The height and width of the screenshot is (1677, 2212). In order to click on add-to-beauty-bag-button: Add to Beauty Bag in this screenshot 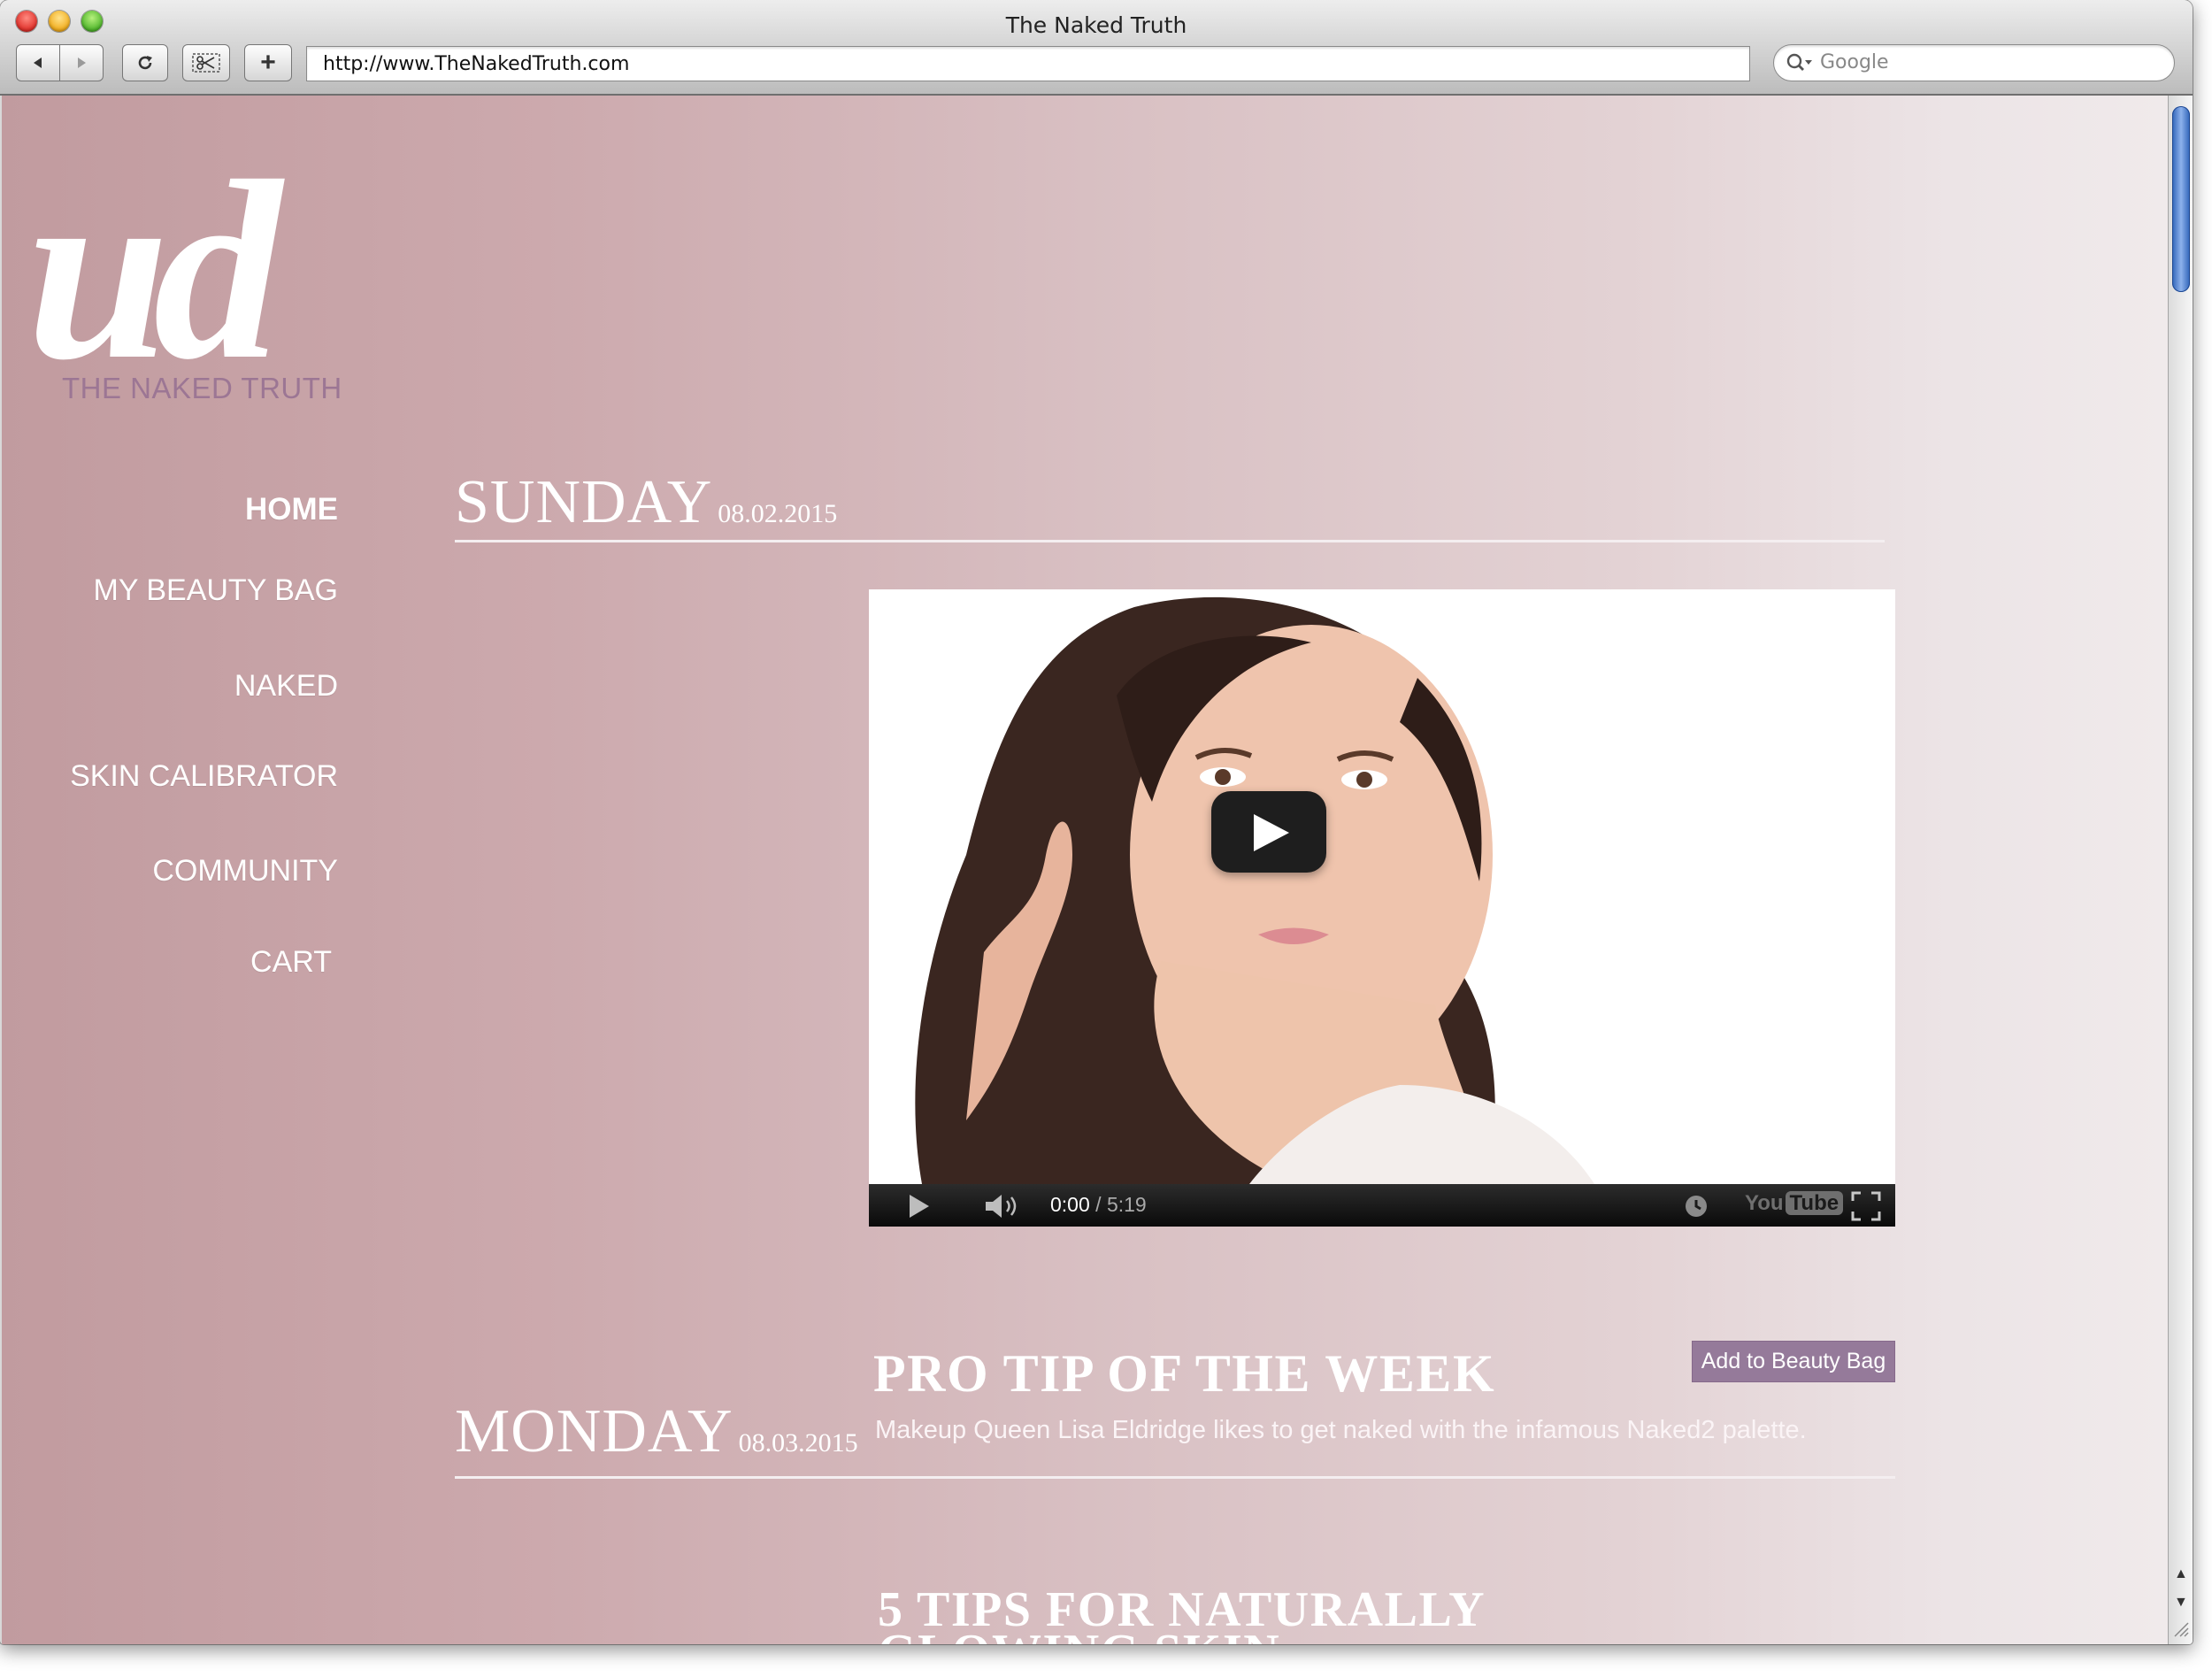, I will do `click(1794, 1361)`.